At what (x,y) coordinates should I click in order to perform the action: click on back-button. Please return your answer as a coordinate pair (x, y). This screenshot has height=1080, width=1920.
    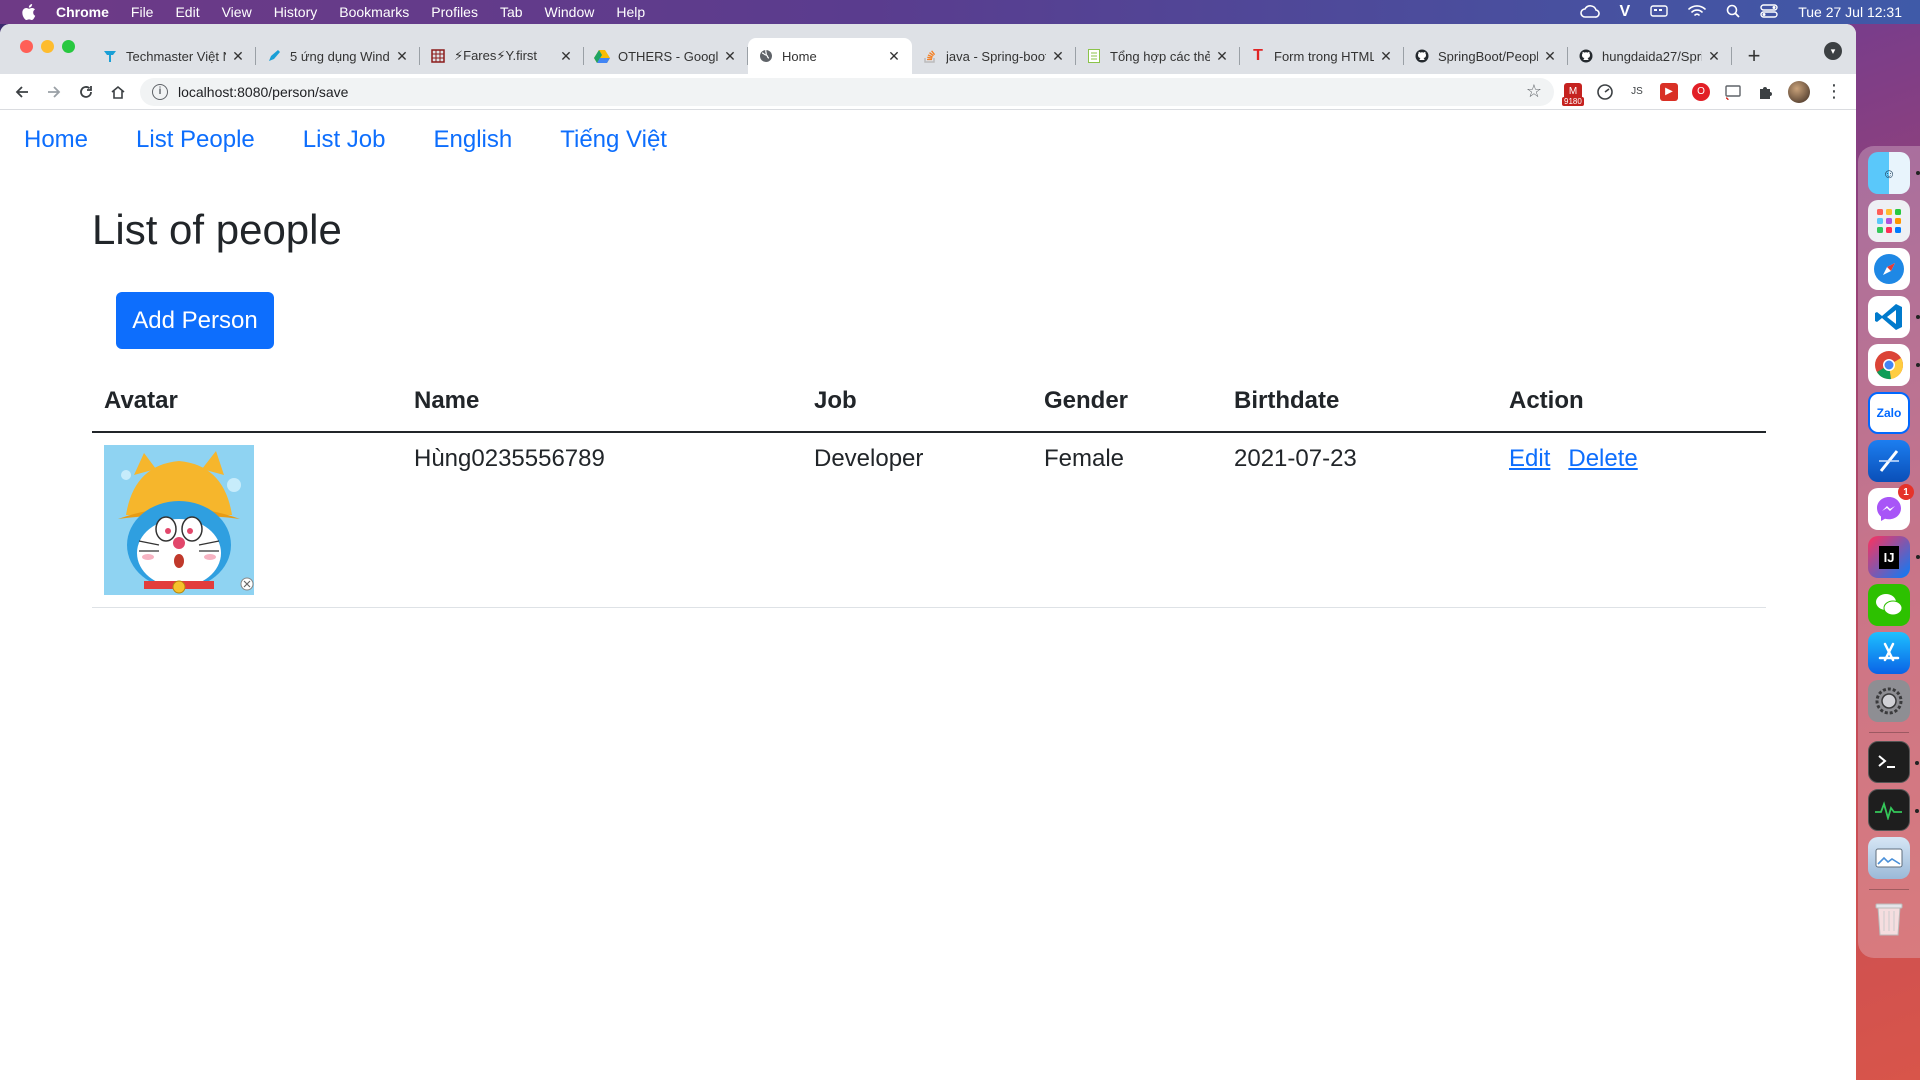
    Looking at the image, I should click on (22, 92).